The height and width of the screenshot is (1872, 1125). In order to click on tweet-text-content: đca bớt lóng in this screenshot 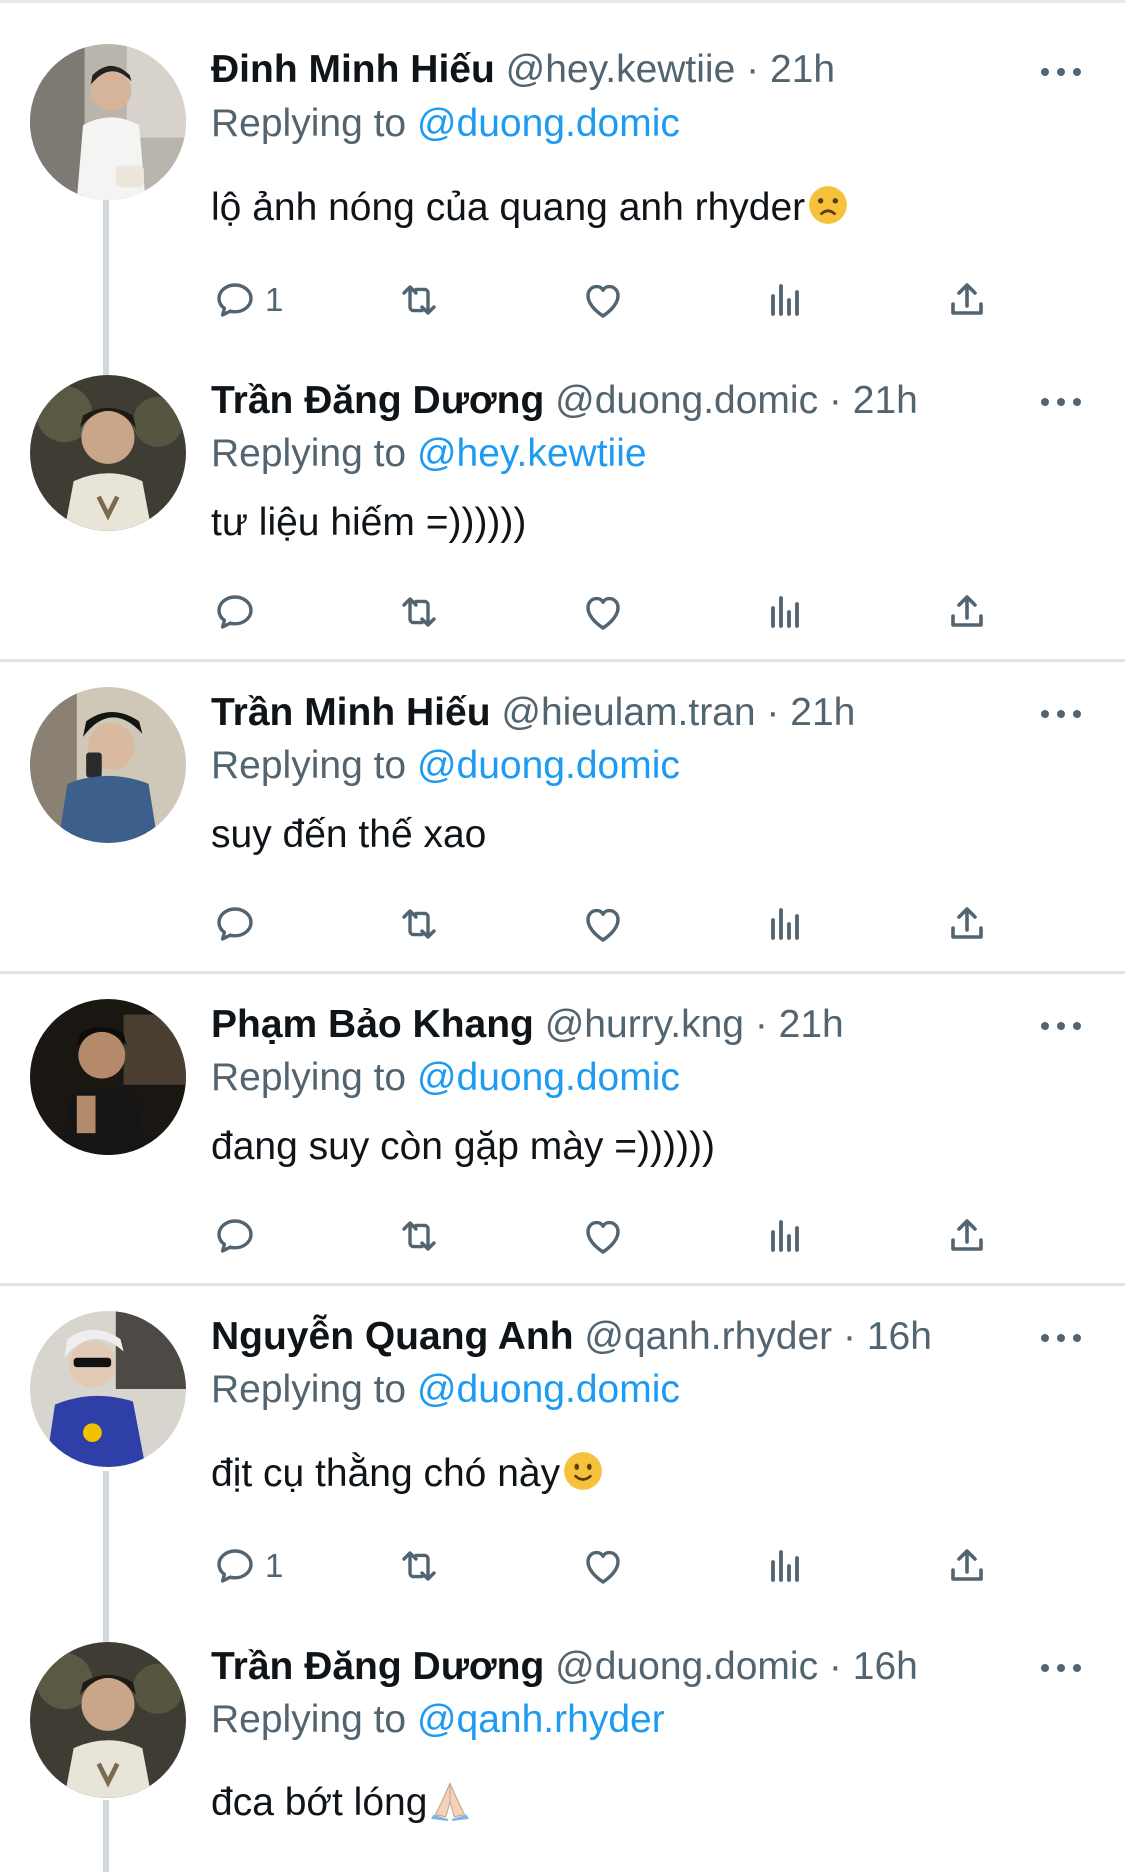, I will do `click(319, 1802)`.